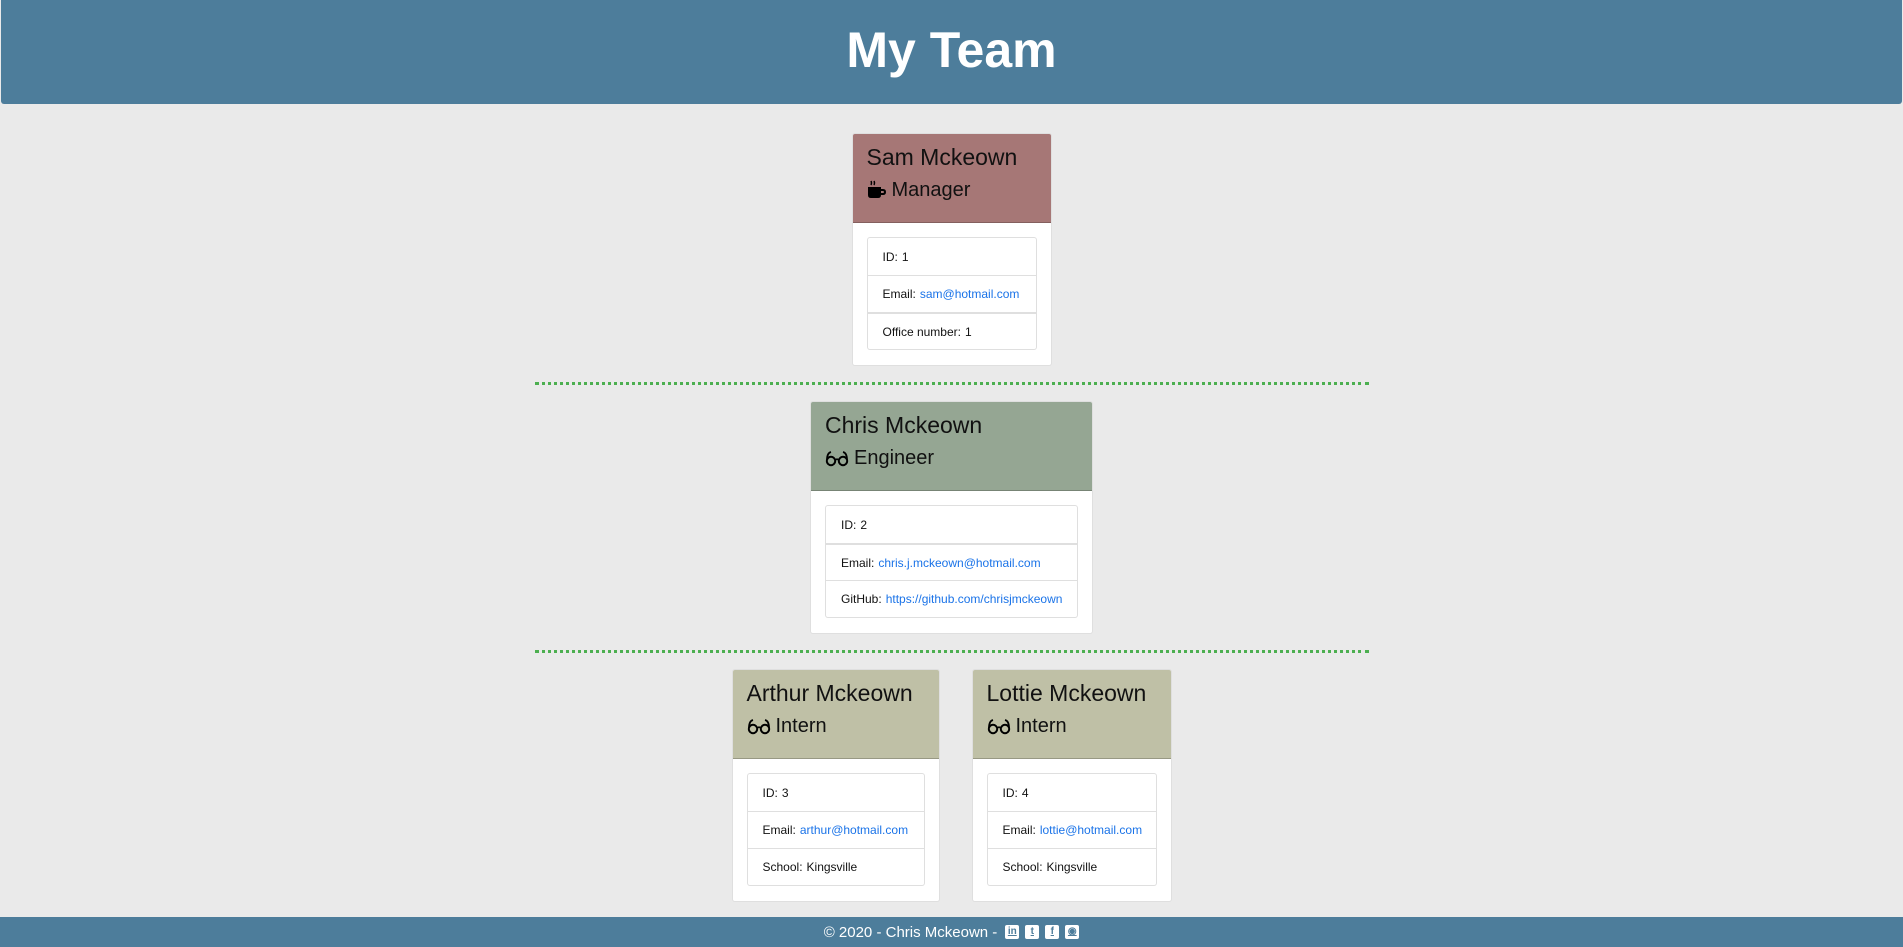 Image resolution: width=1903 pixels, height=947 pixels. Describe the element at coordinates (1066, 693) in the screenshot. I see `employee-name: Lottie Mckeown` at that location.